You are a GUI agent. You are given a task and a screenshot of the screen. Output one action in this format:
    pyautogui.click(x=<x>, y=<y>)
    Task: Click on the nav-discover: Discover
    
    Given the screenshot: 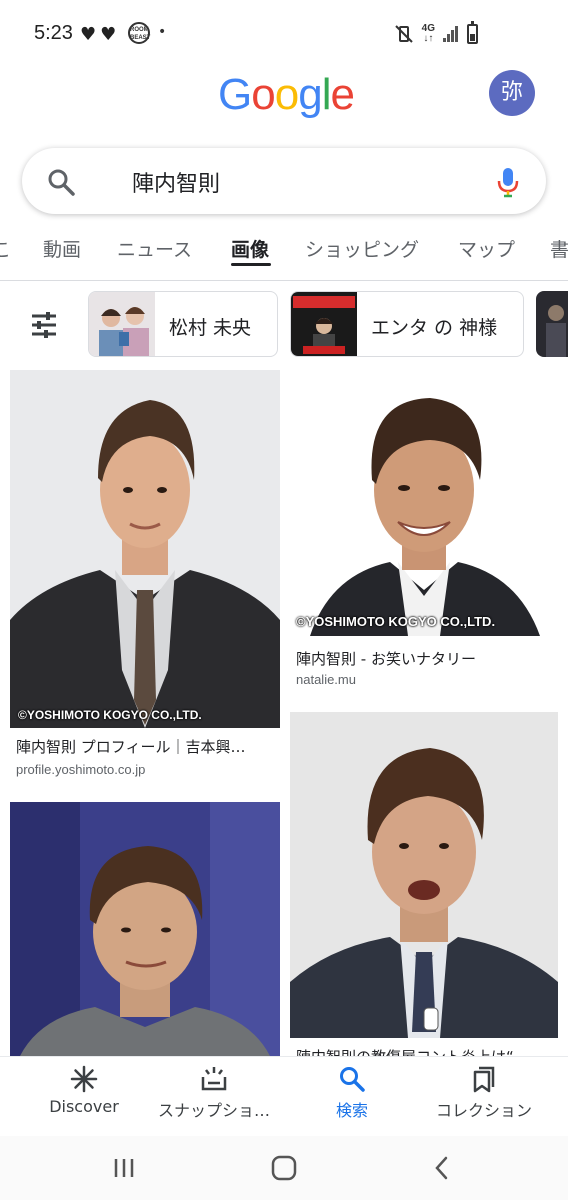 What is the action you would take?
    pyautogui.click(x=84, y=1090)
    